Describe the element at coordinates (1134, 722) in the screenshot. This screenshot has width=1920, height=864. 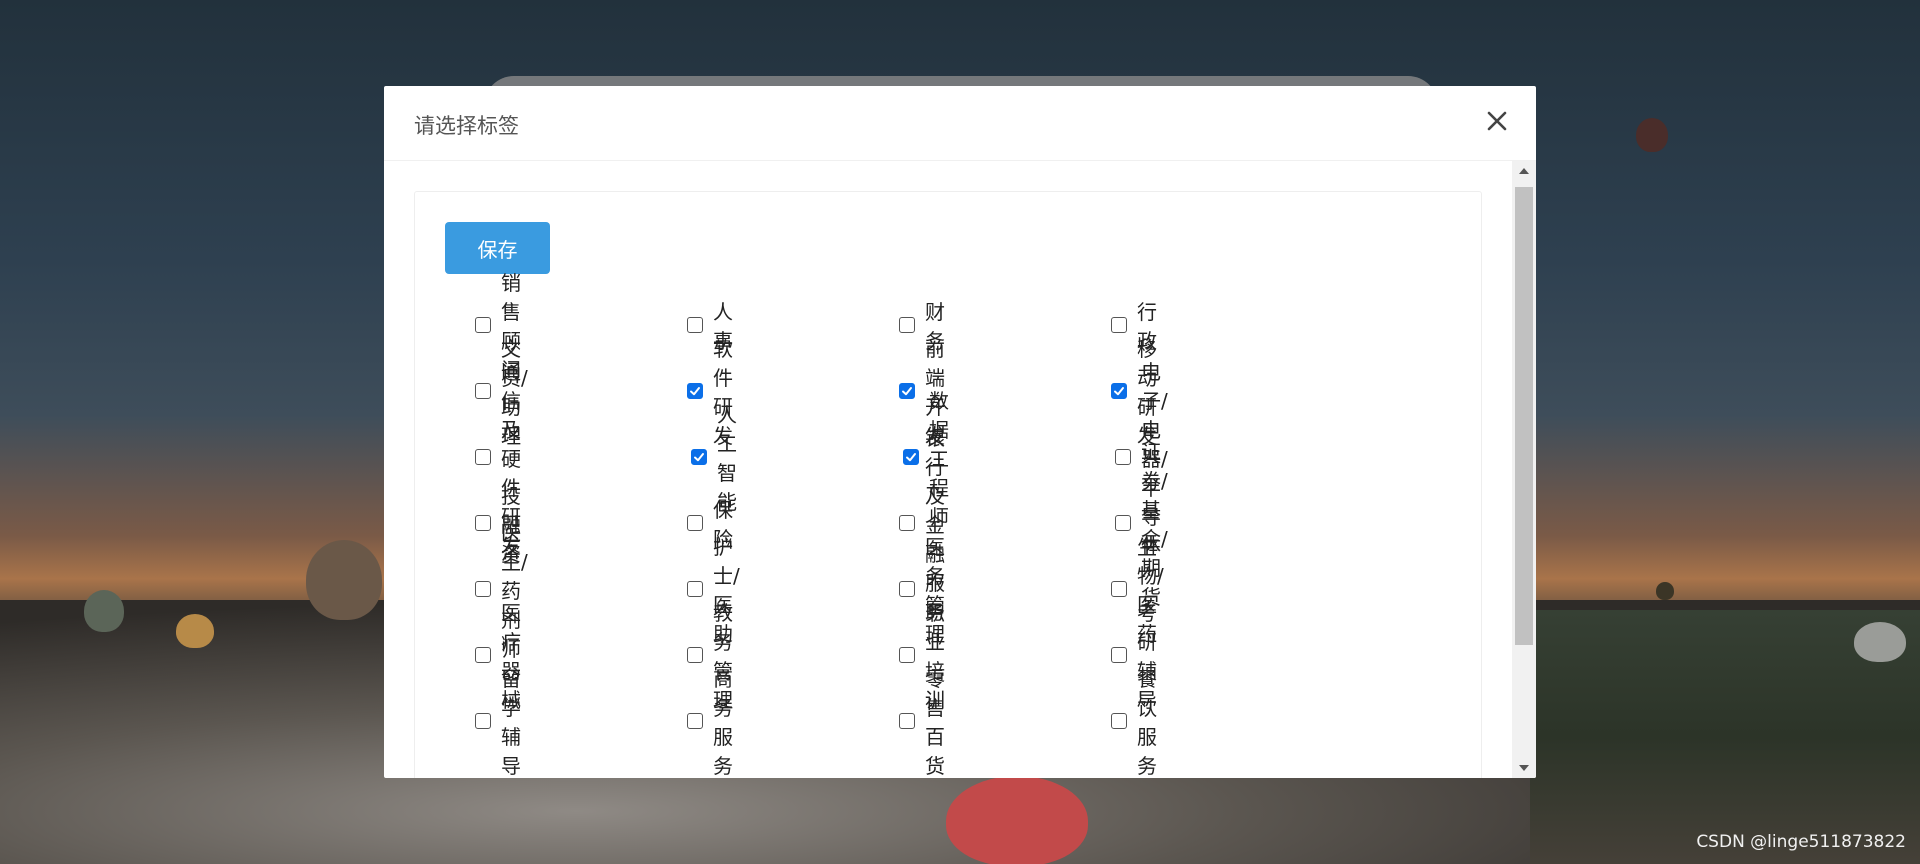
I see `tag-option: 餐饮服务` at that location.